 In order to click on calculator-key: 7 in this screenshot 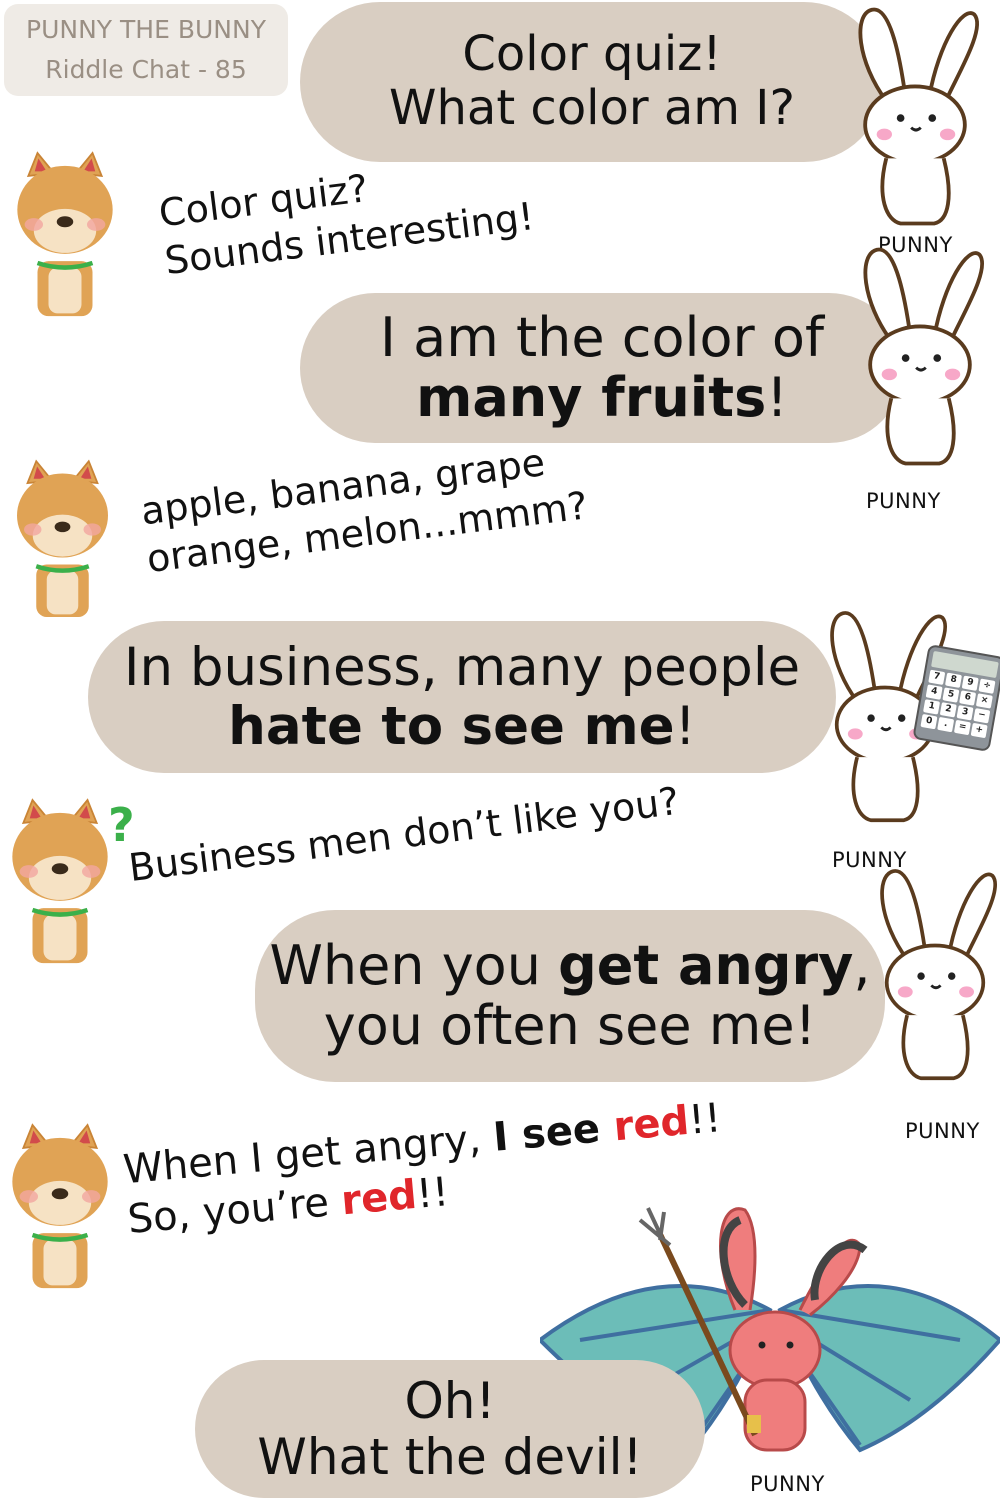, I will do `click(937, 677)`.